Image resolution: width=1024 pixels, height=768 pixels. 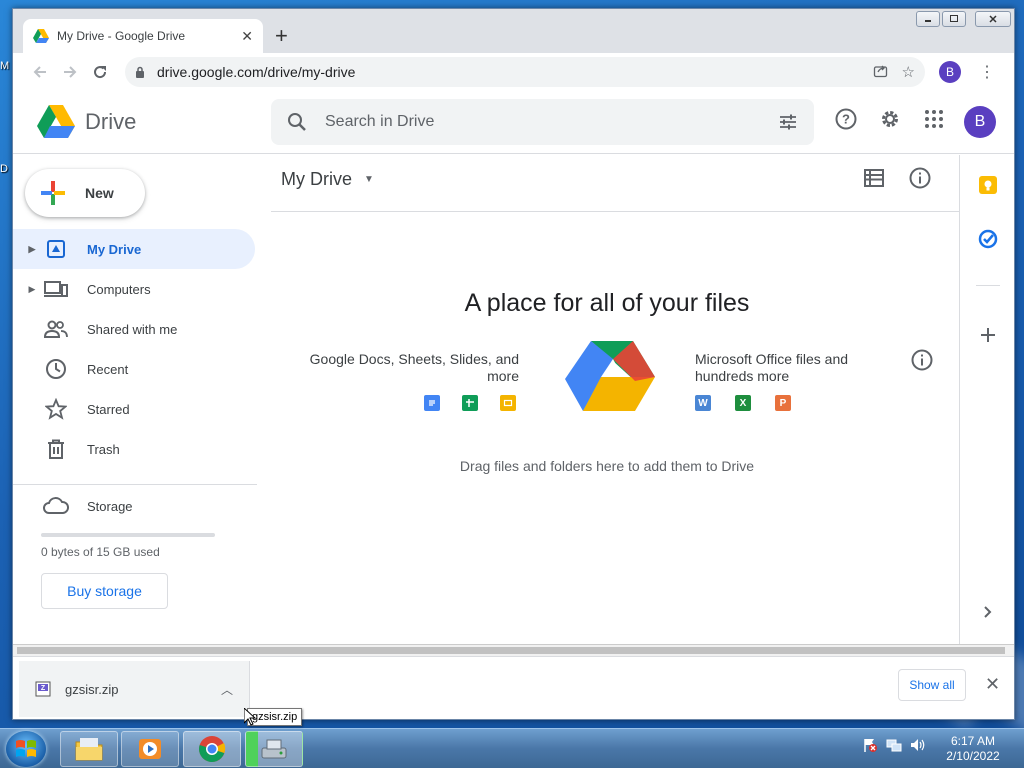 I want to click on help-icon: ?, so click(x=846, y=119).